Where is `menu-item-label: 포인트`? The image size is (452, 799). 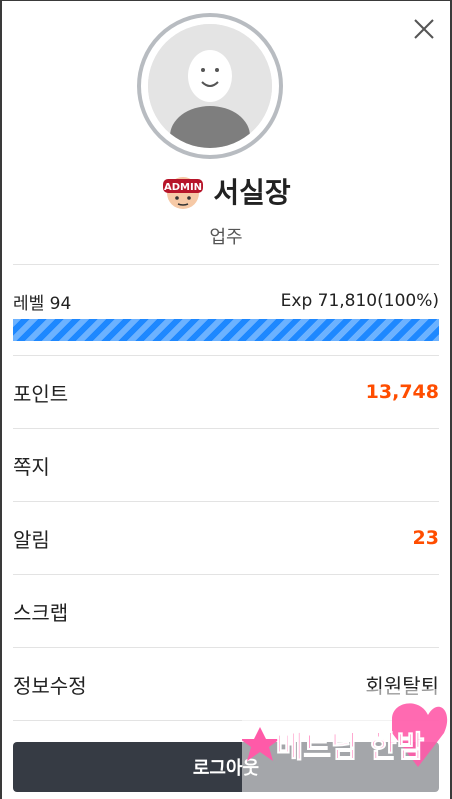
menu-item-label: 포인트 is located at coordinates (41, 393).